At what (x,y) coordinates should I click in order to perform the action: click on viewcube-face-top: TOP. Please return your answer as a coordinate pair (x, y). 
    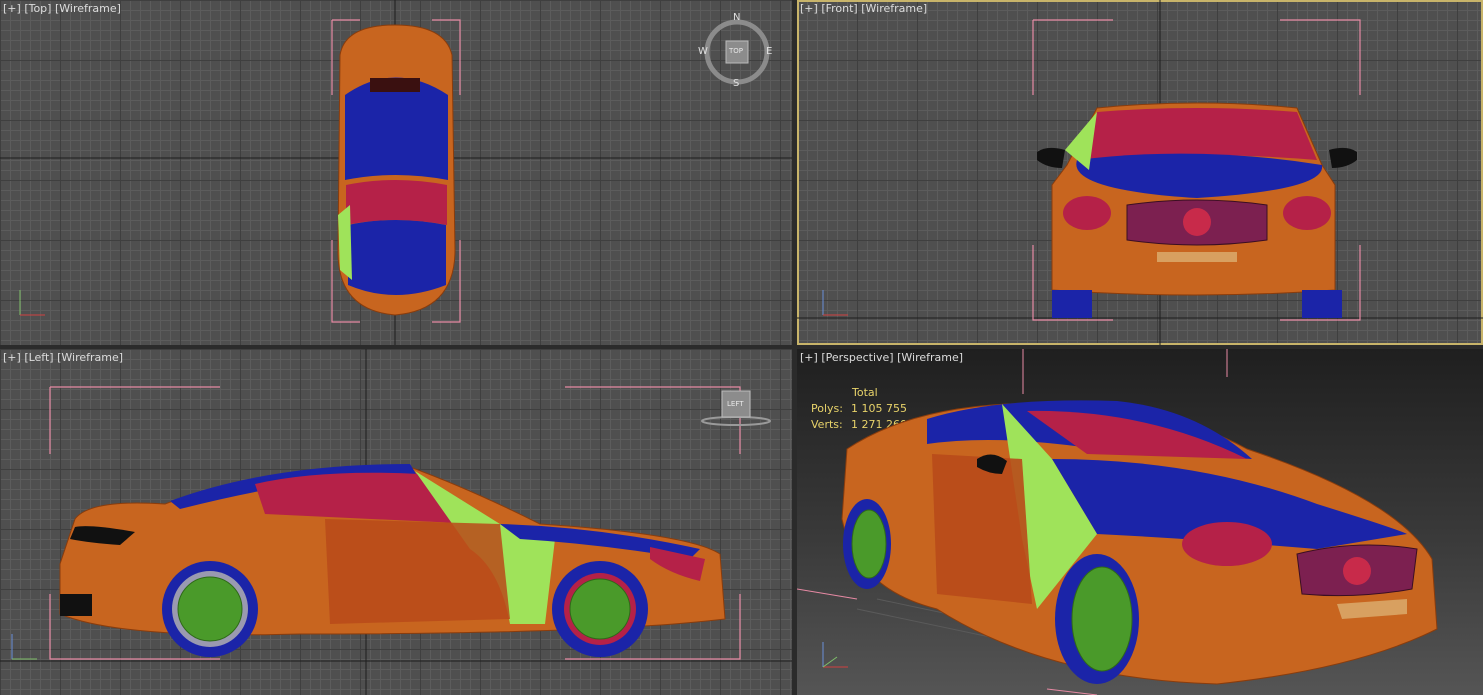
    Looking at the image, I should click on (736, 51).